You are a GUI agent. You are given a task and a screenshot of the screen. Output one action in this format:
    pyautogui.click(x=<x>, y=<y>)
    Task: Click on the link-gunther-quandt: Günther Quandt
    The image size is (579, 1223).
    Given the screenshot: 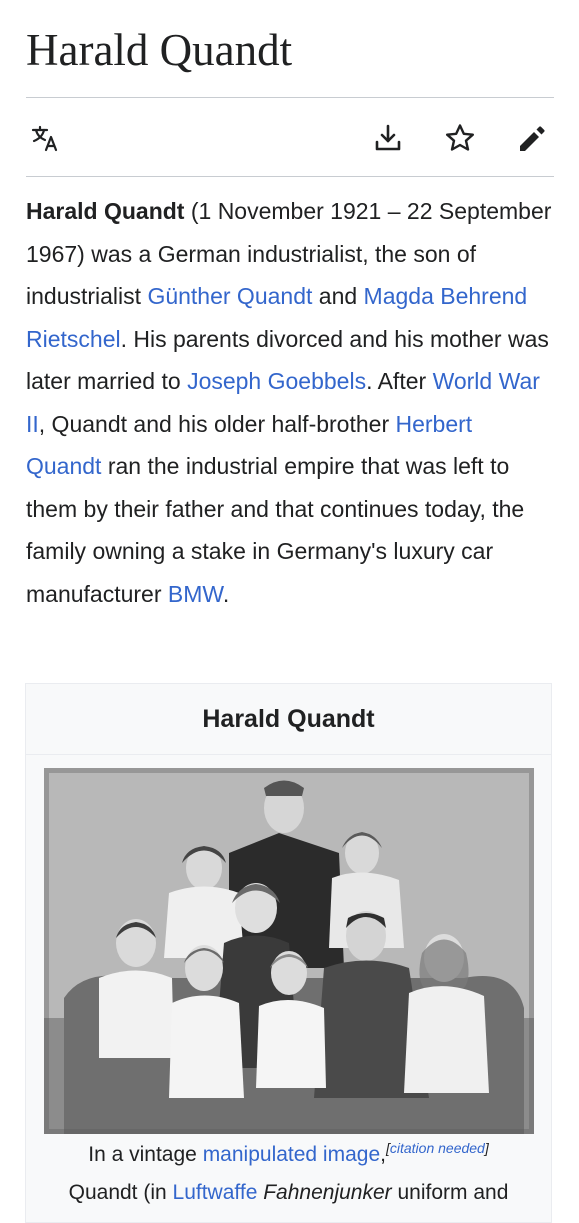 What is the action you would take?
    pyautogui.click(x=229, y=296)
    